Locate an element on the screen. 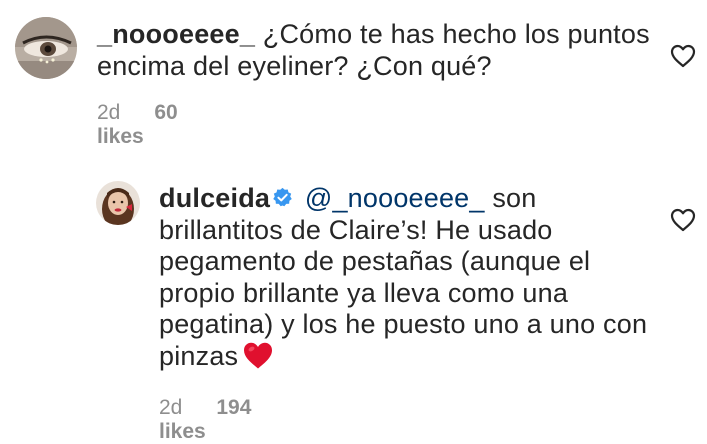  reply-timestamp: 2d is located at coordinates (170, 407).